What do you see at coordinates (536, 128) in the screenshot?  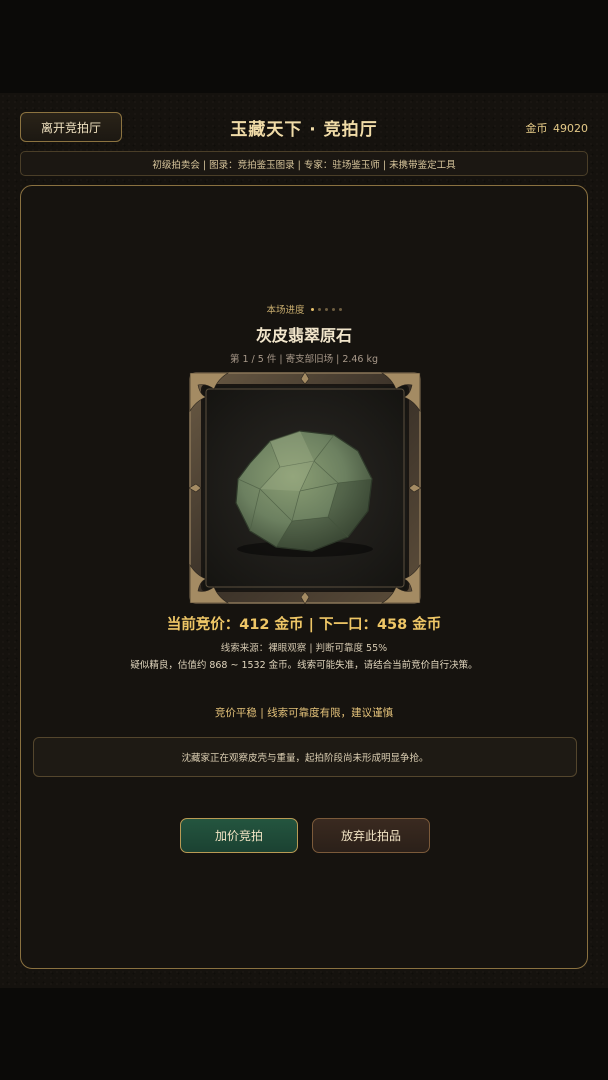 I see `gold-label: 金币` at bounding box center [536, 128].